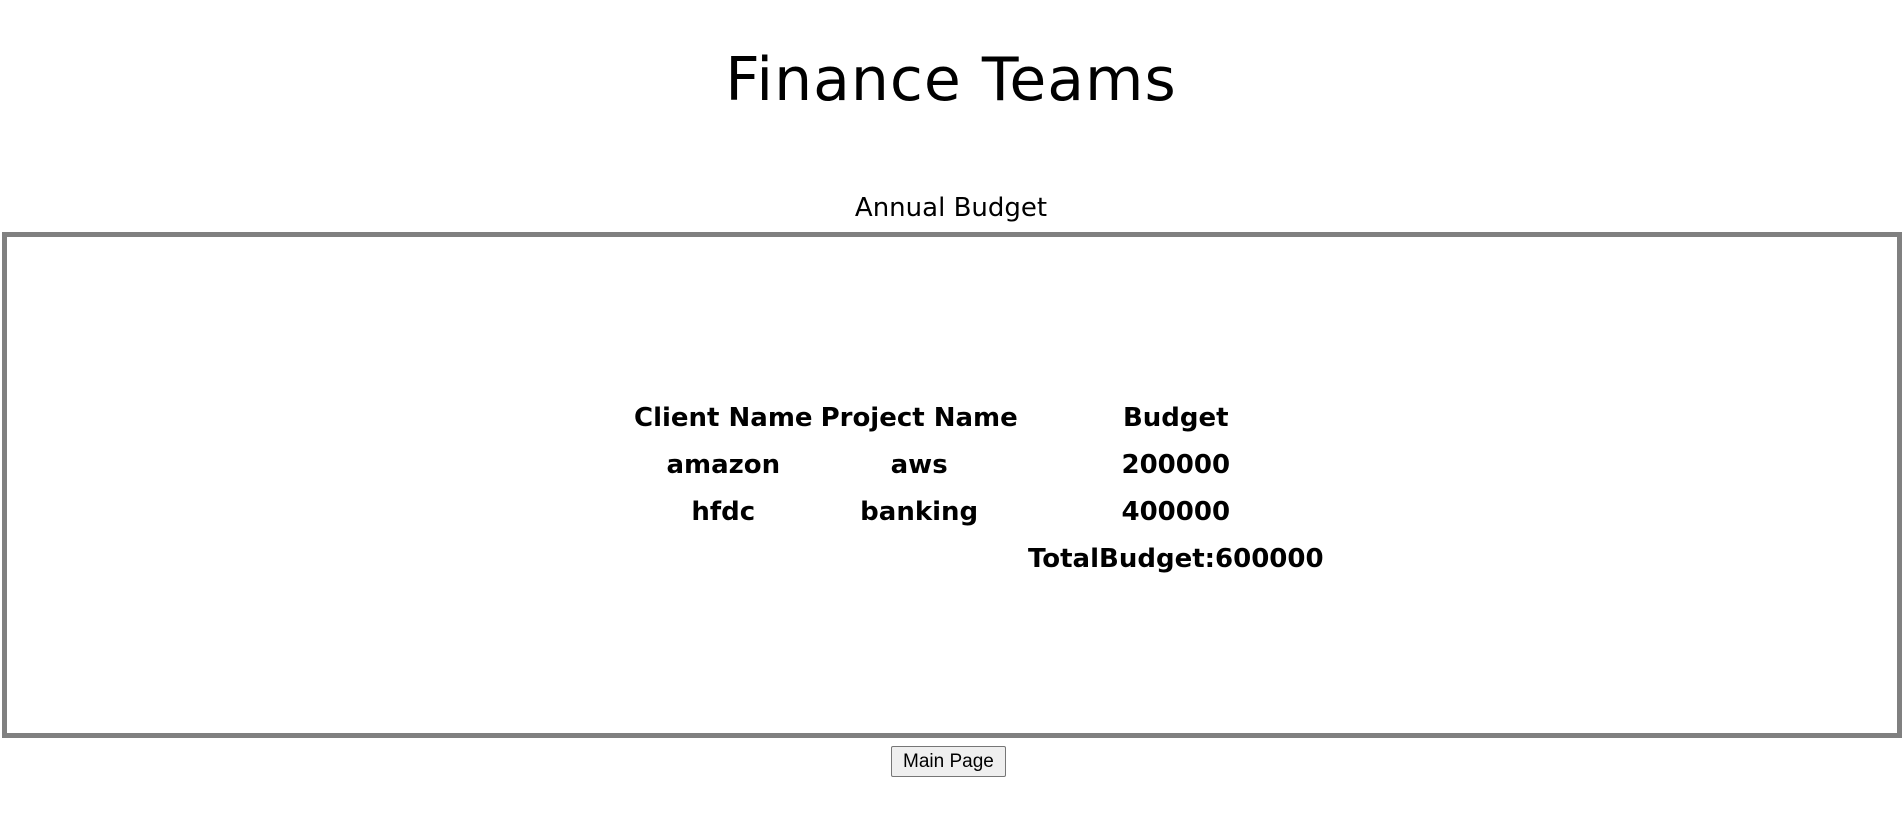 The height and width of the screenshot is (818, 1902). Describe the element at coordinates (919, 512) in the screenshot. I see `cell-project-name: banking` at that location.